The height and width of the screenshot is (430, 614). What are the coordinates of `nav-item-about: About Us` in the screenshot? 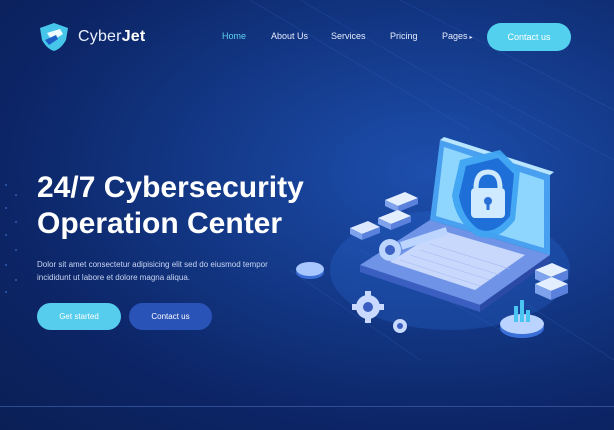 It's located at (289, 36).